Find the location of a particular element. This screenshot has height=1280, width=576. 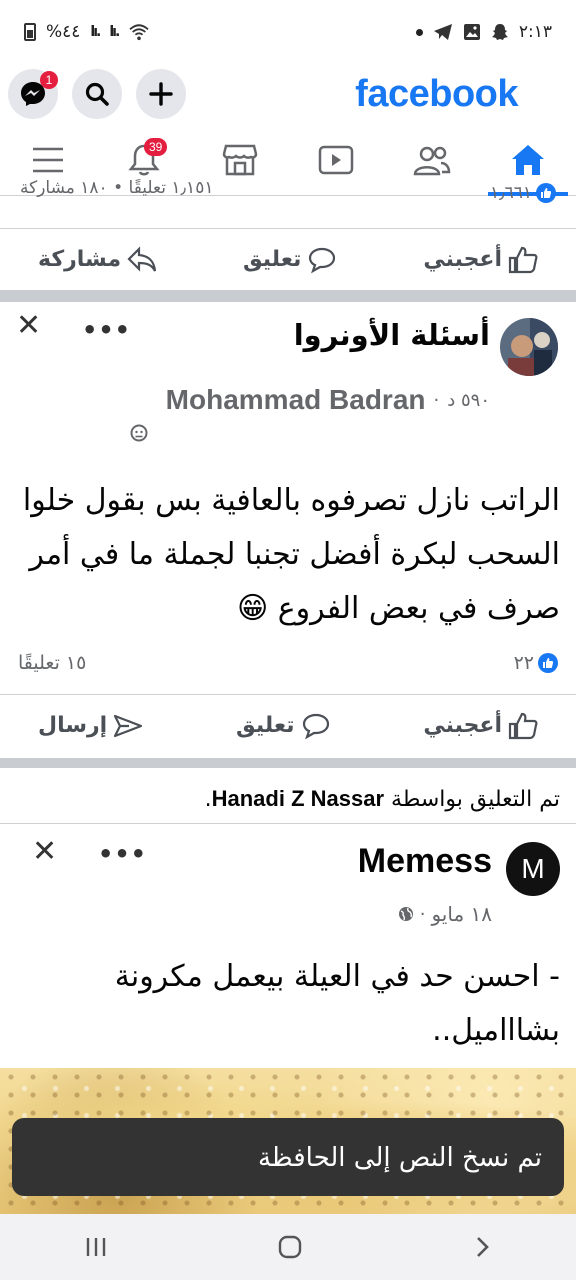

home-icon is located at coordinates (528, 159).